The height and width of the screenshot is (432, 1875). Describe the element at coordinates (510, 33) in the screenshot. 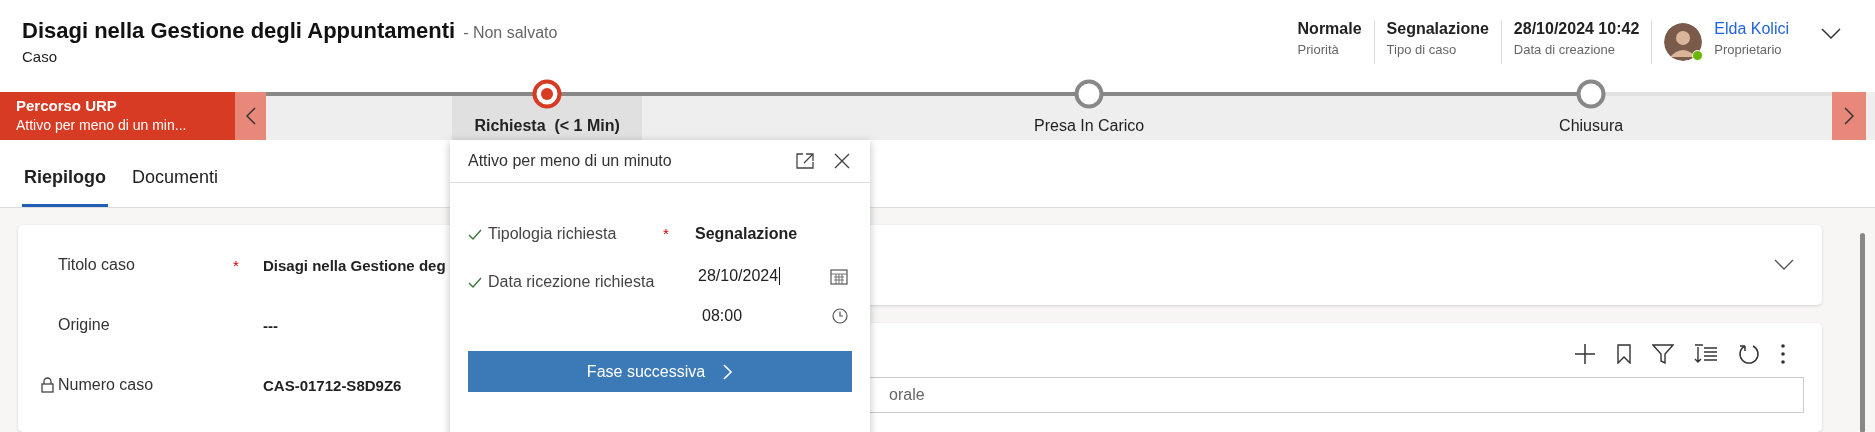

I see `save-status: - Non salvato` at that location.